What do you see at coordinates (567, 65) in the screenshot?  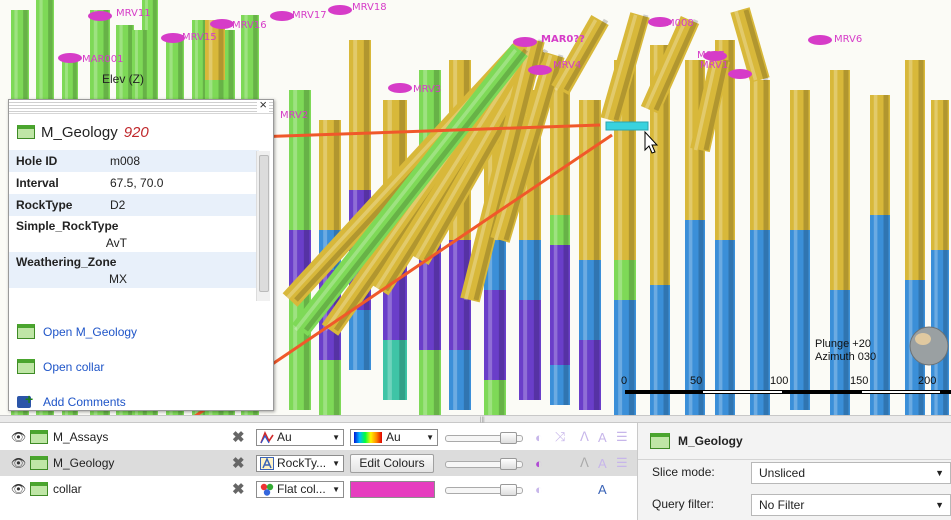 I see `well-label-mrv4: MRV4` at bounding box center [567, 65].